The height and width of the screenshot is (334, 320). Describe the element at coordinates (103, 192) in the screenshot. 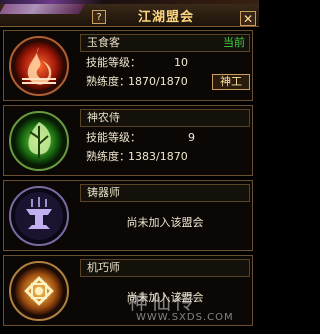

I see `guild-name: 铸器师` at that location.